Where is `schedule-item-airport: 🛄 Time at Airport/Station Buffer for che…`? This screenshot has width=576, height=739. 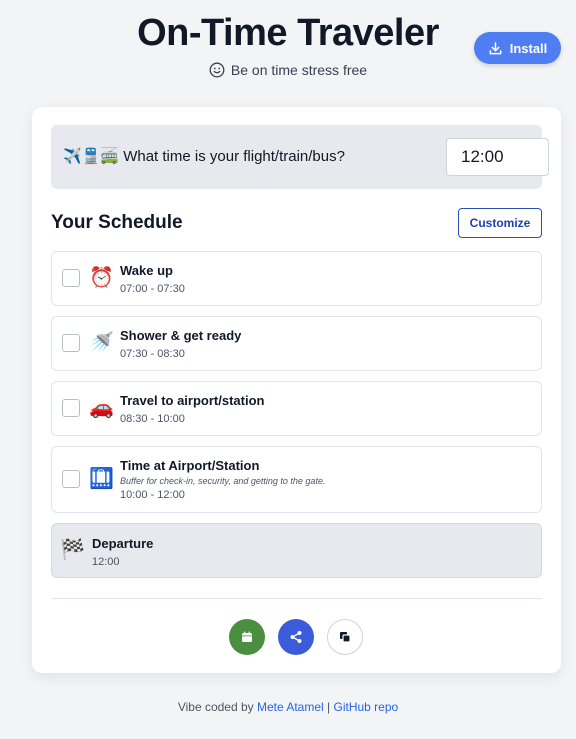 schedule-item-airport: 🛄 Time at Airport/Station Buffer for che… is located at coordinates (296, 479).